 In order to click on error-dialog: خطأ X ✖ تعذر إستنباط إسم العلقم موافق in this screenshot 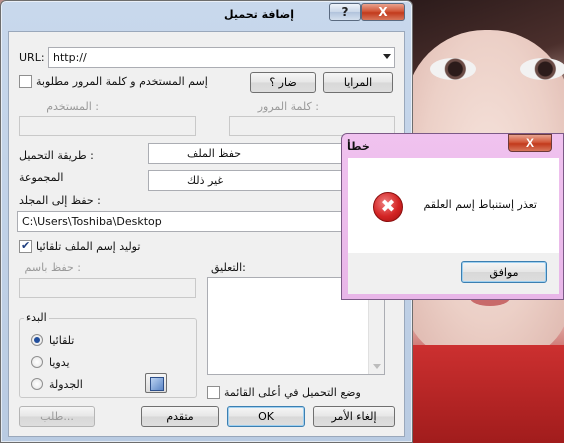, I will do `click(452, 216)`.